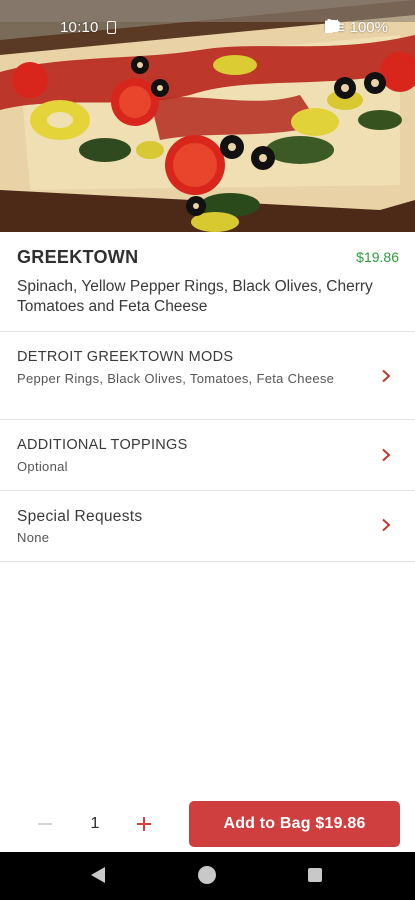 The height and width of the screenshot is (900, 415). What do you see at coordinates (95, 823) in the screenshot?
I see `quantity-value: 1` at bounding box center [95, 823].